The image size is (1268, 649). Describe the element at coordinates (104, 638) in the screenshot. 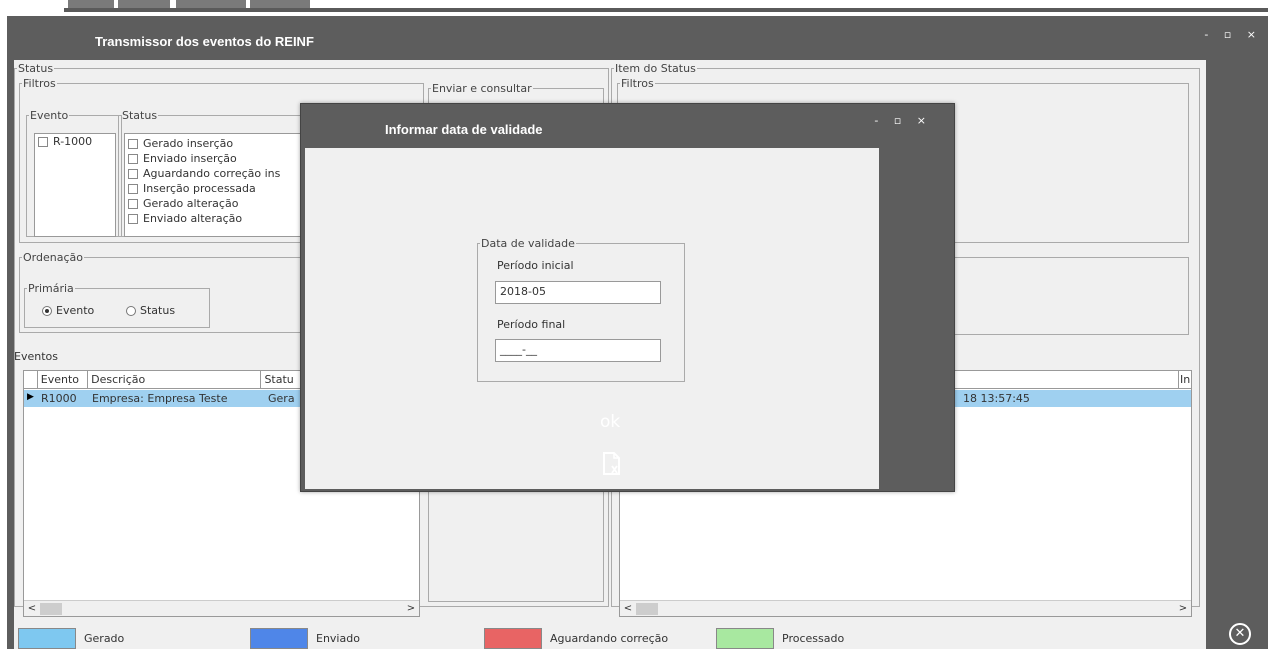

I see `legend-label: Gerado` at that location.